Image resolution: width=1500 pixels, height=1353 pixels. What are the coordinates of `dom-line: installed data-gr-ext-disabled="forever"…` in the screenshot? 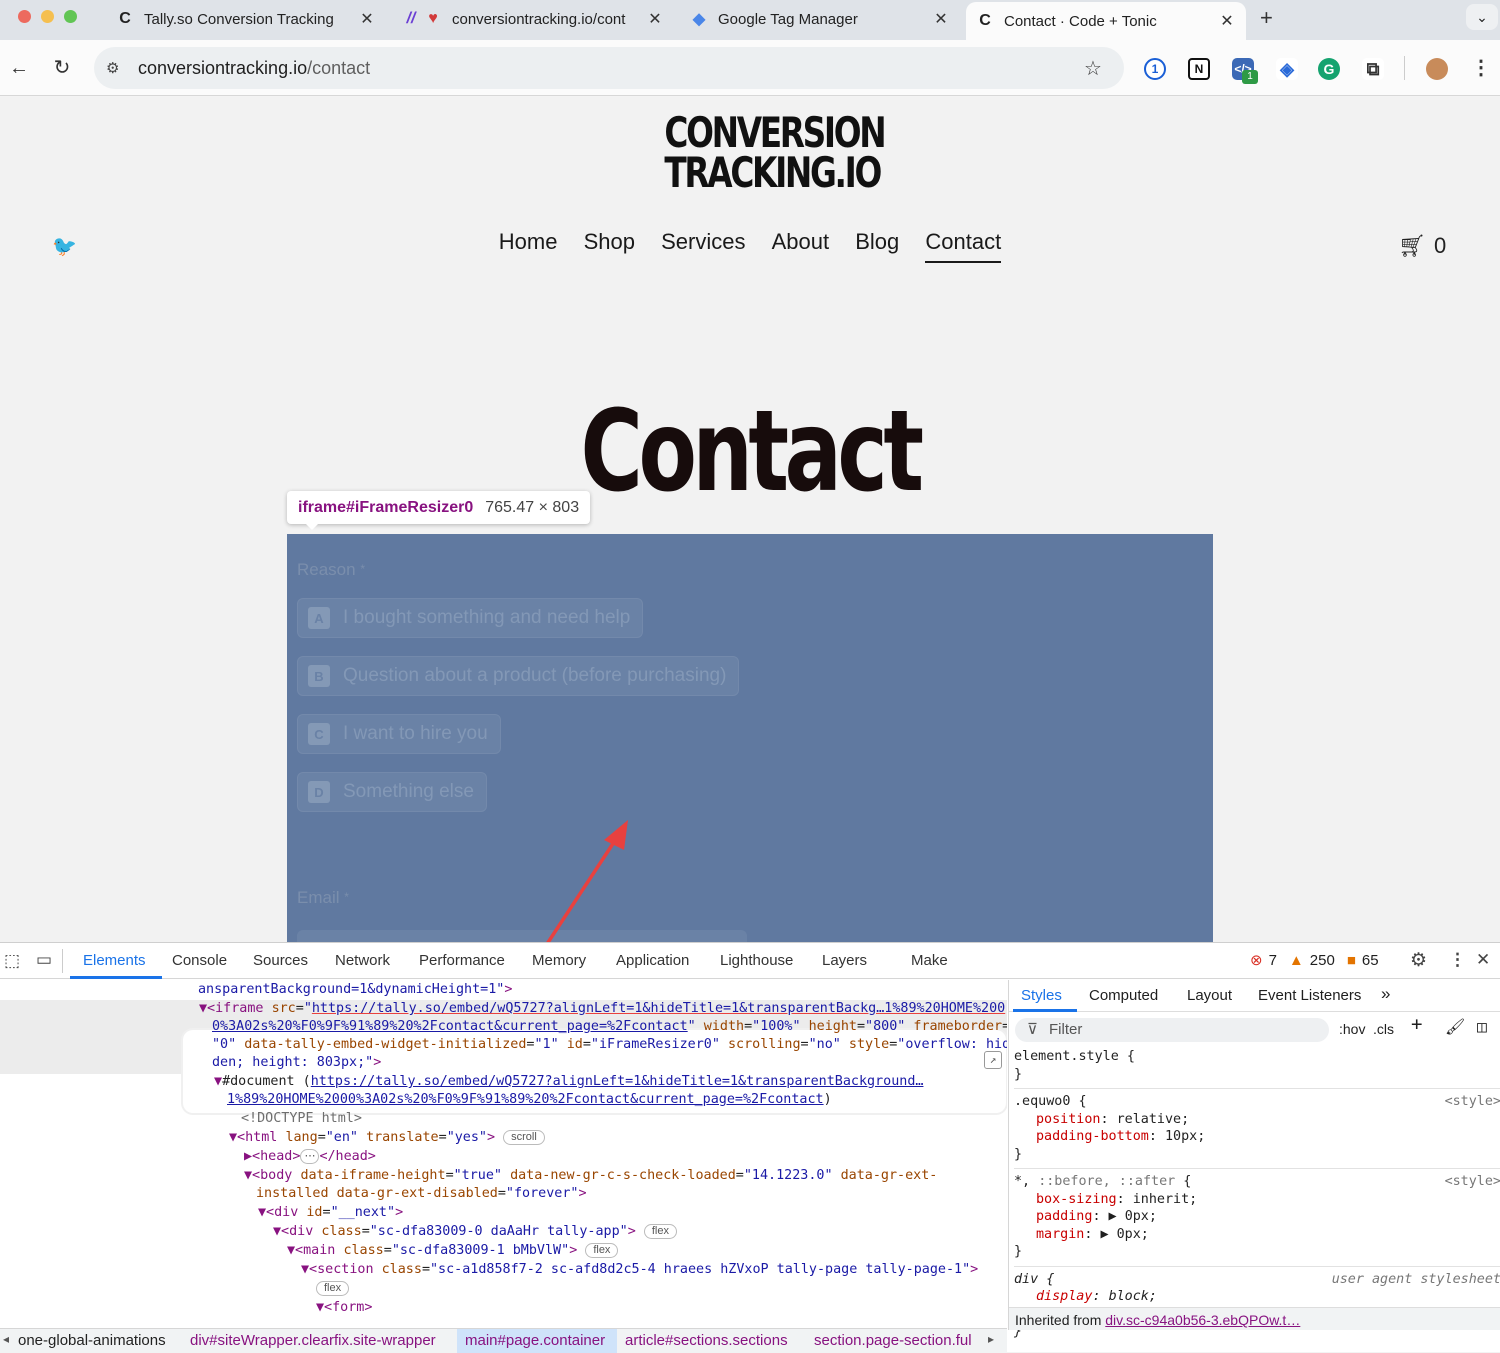 It's located at (421, 1194).